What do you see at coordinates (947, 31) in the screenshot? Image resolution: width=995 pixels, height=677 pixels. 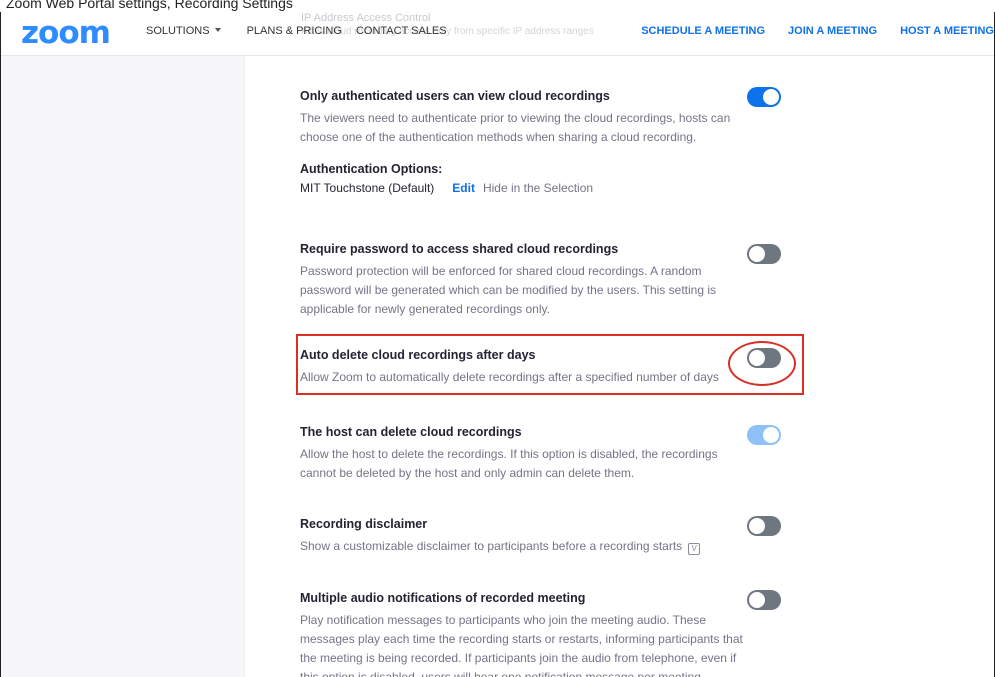 I see `host-meeting-link: HOST A MEETING` at bounding box center [947, 31].